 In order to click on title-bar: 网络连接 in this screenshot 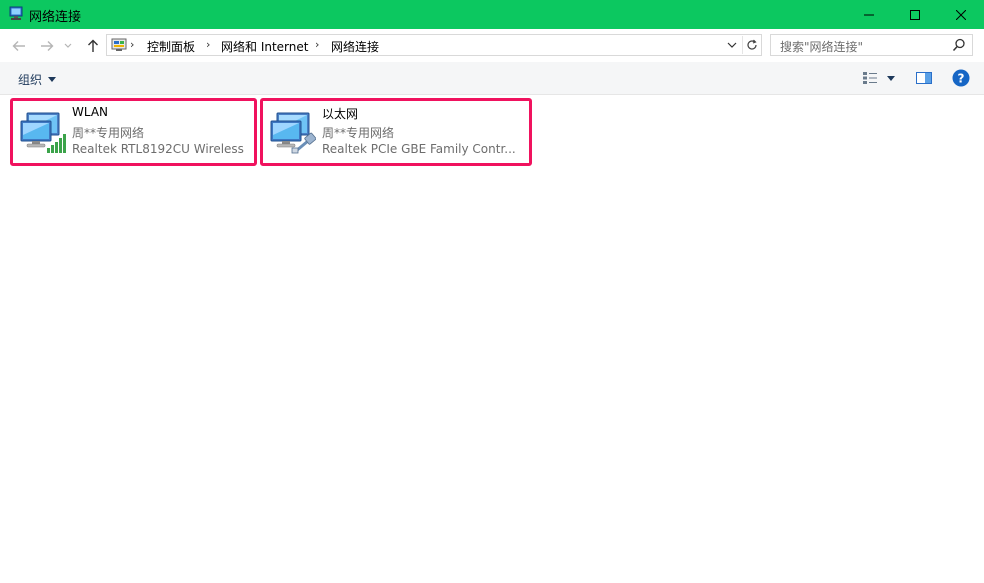, I will do `click(492, 14)`.